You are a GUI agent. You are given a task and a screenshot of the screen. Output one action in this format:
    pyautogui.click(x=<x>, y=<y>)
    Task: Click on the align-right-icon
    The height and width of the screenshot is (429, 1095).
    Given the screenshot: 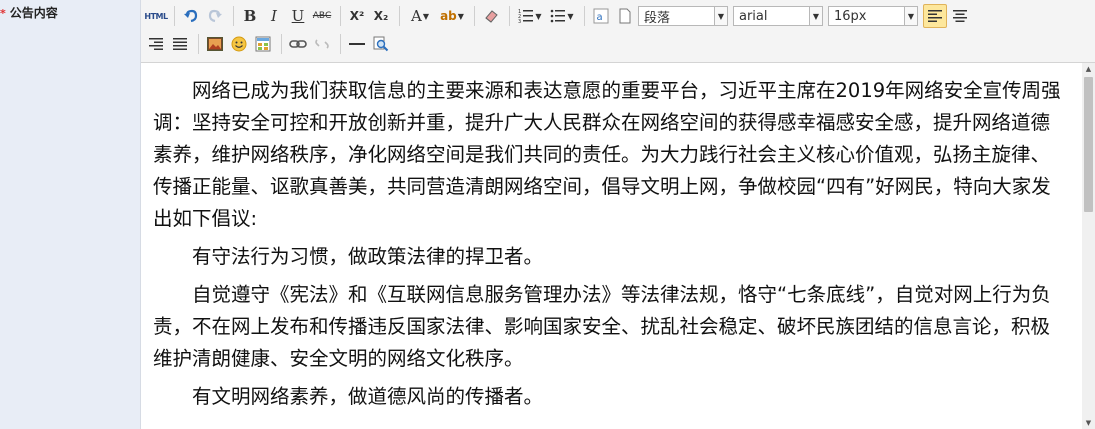 What is the action you would take?
    pyautogui.click(x=156, y=44)
    